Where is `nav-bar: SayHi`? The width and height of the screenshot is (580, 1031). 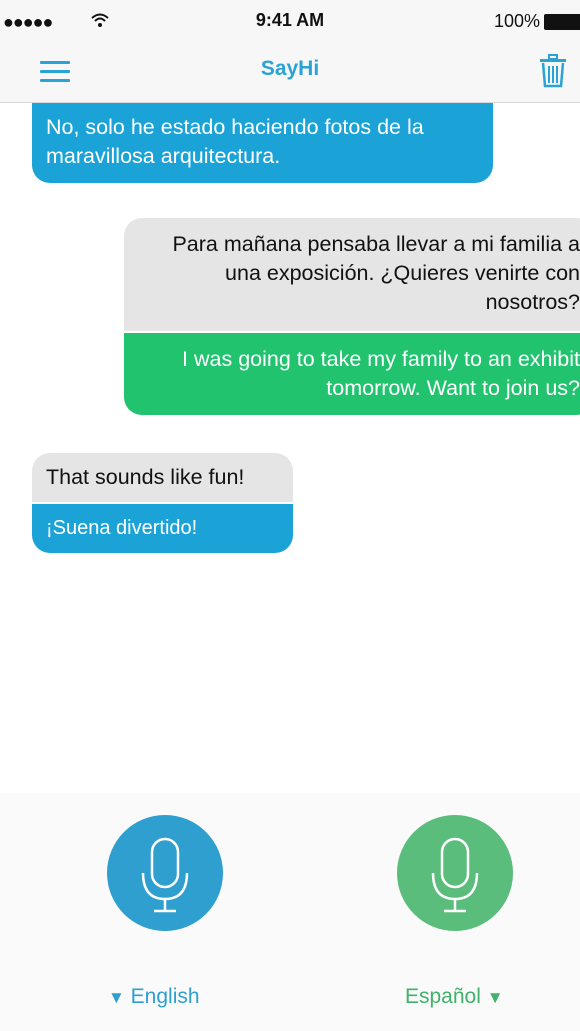
nav-bar: SayHi is located at coordinates (290, 72).